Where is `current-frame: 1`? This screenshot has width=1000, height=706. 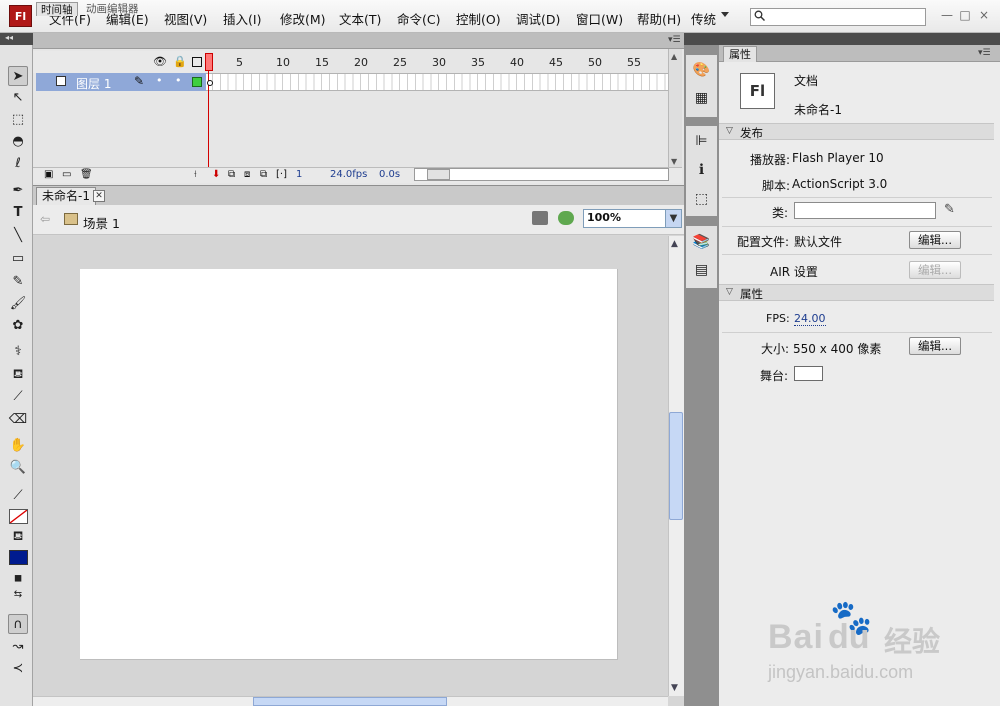 current-frame: 1 is located at coordinates (299, 174).